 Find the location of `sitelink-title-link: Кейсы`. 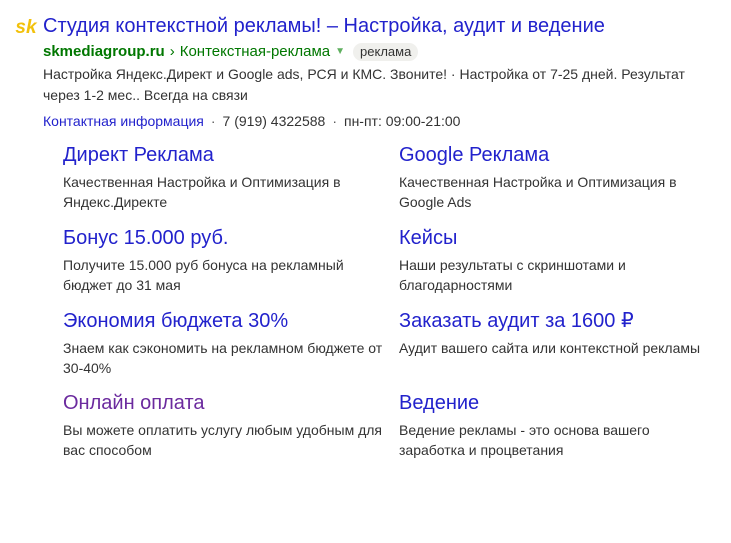

sitelink-title-link: Кейсы is located at coordinates (559, 238).